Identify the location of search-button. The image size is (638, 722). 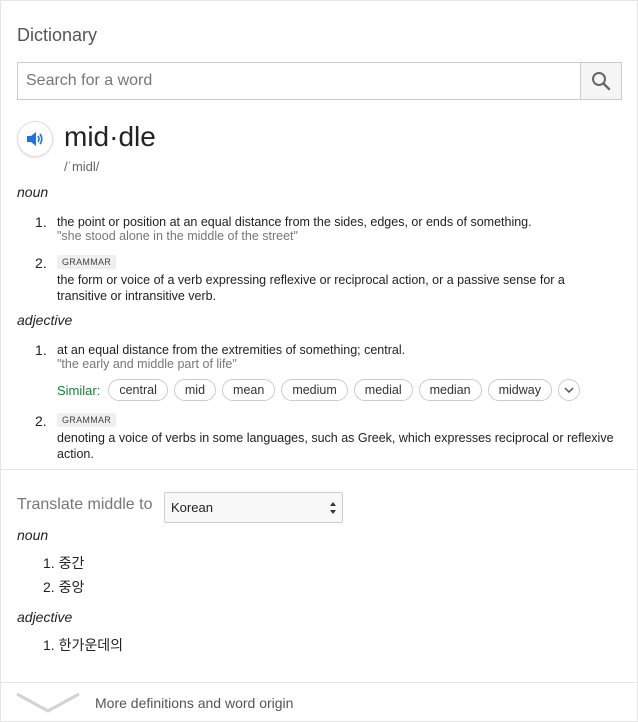
(600, 81).